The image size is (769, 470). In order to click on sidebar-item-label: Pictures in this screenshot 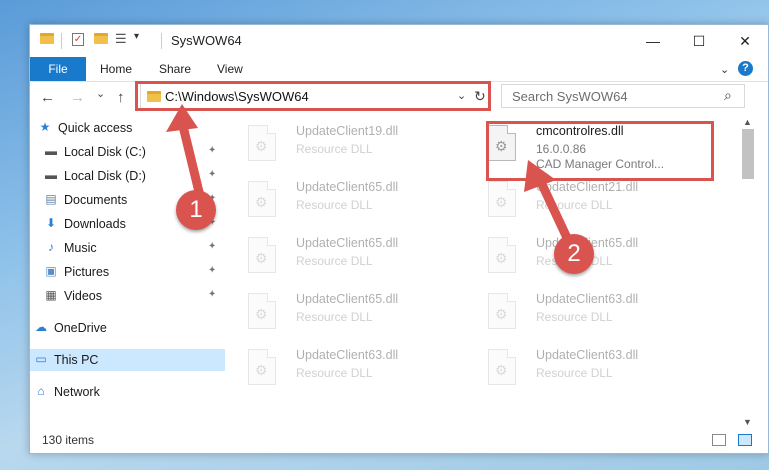, I will do `click(87, 272)`.